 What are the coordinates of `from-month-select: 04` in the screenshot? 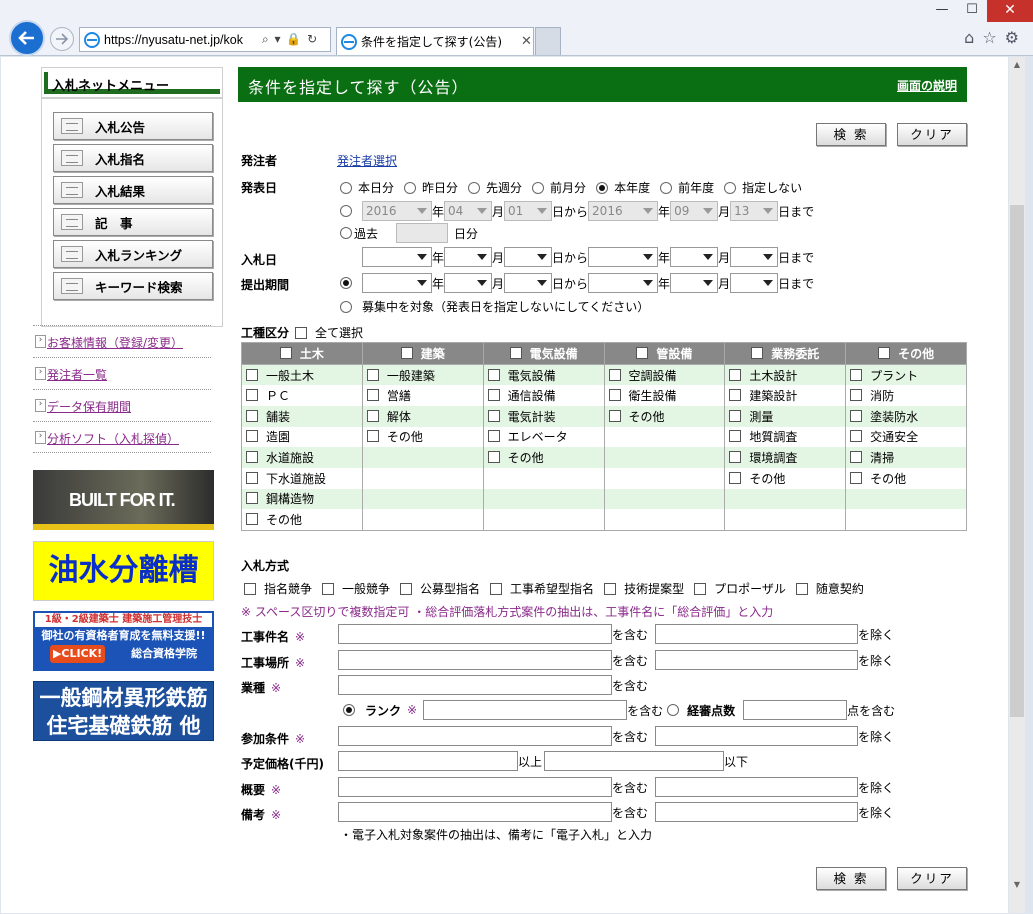 It's located at (468, 211).